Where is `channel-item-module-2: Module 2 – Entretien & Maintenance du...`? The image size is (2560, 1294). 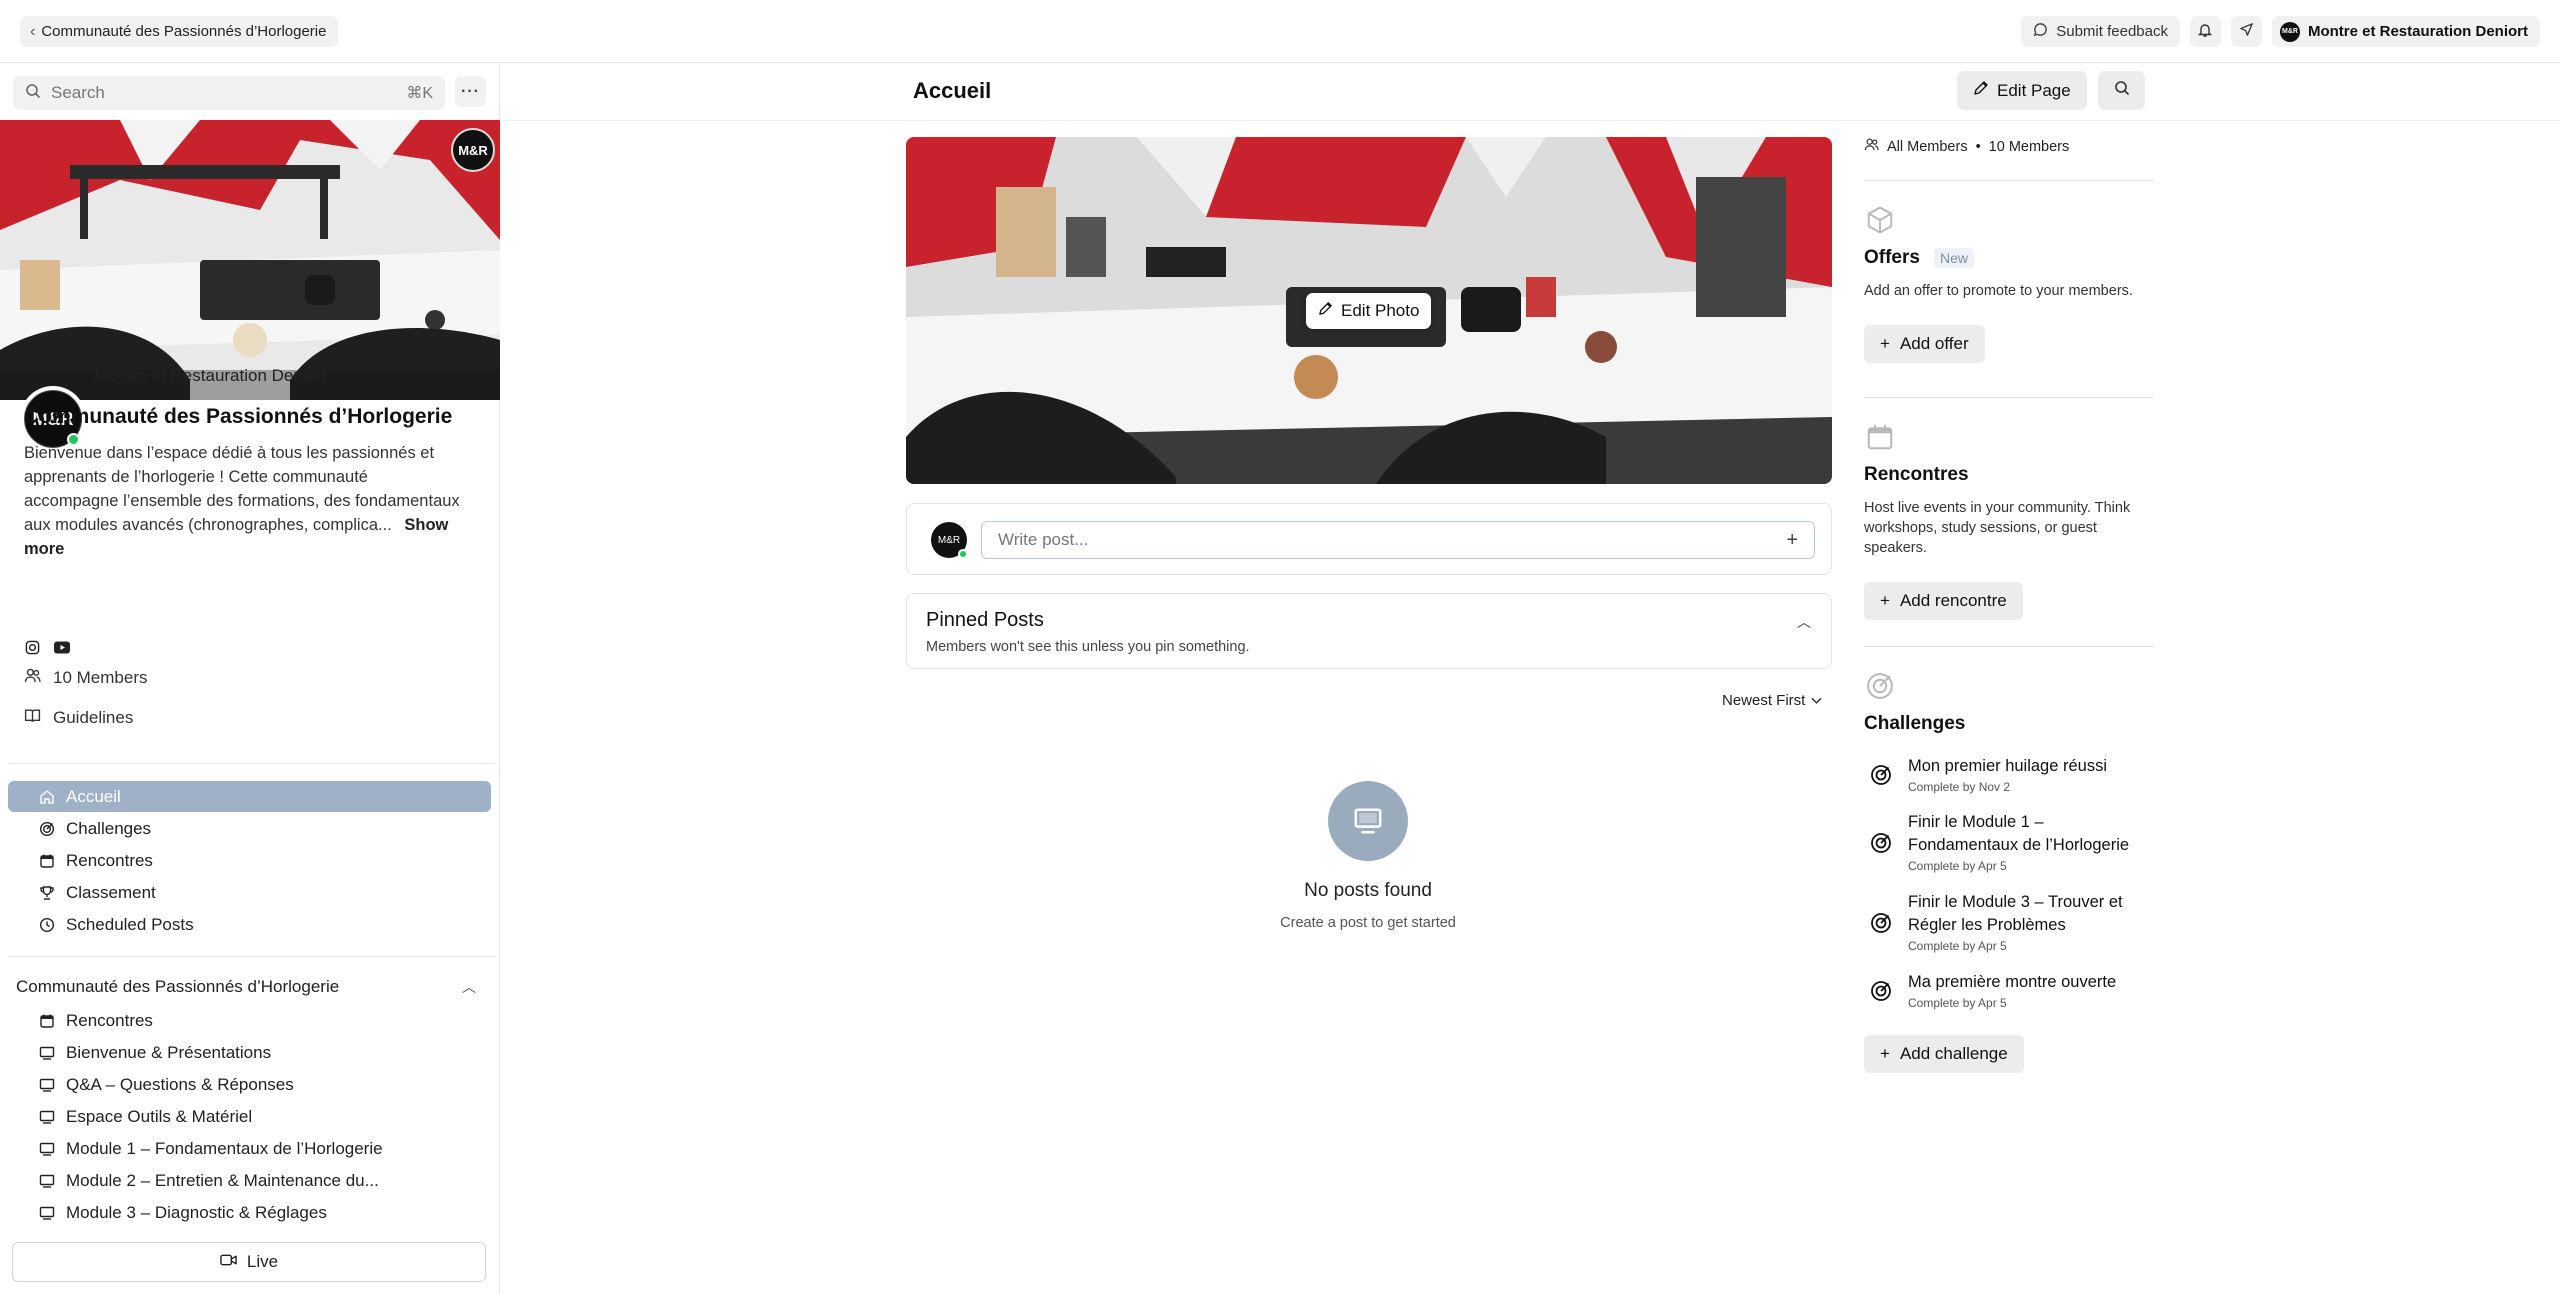
channel-item-module-2: Module 2 – Entretien & Maintenance du... is located at coordinates (249, 1180).